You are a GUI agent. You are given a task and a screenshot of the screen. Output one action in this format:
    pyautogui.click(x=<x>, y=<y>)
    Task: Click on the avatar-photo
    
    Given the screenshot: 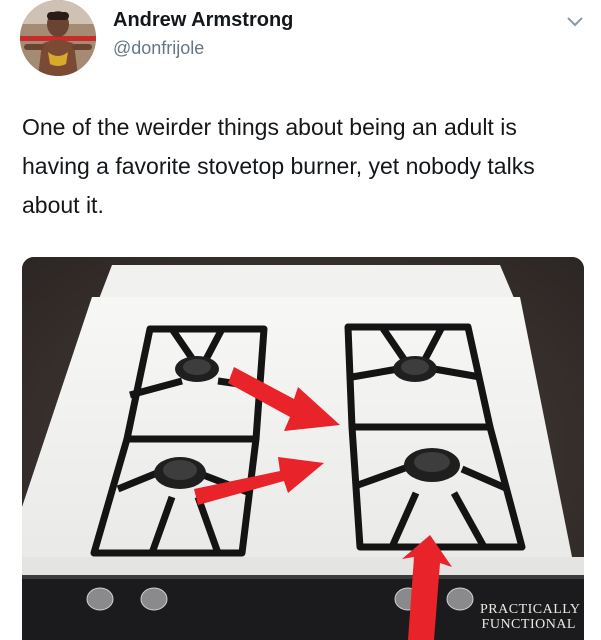 What is the action you would take?
    pyautogui.click(x=58, y=38)
    